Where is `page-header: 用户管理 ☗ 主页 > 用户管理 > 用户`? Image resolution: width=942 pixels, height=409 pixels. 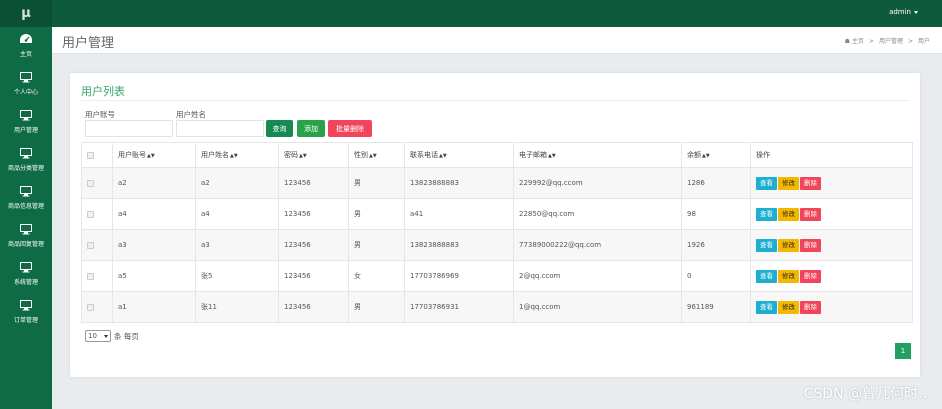
page-header: 用户管理 ☗ 主页 > 用户管理 > 用户 is located at coordinates (497, 40).